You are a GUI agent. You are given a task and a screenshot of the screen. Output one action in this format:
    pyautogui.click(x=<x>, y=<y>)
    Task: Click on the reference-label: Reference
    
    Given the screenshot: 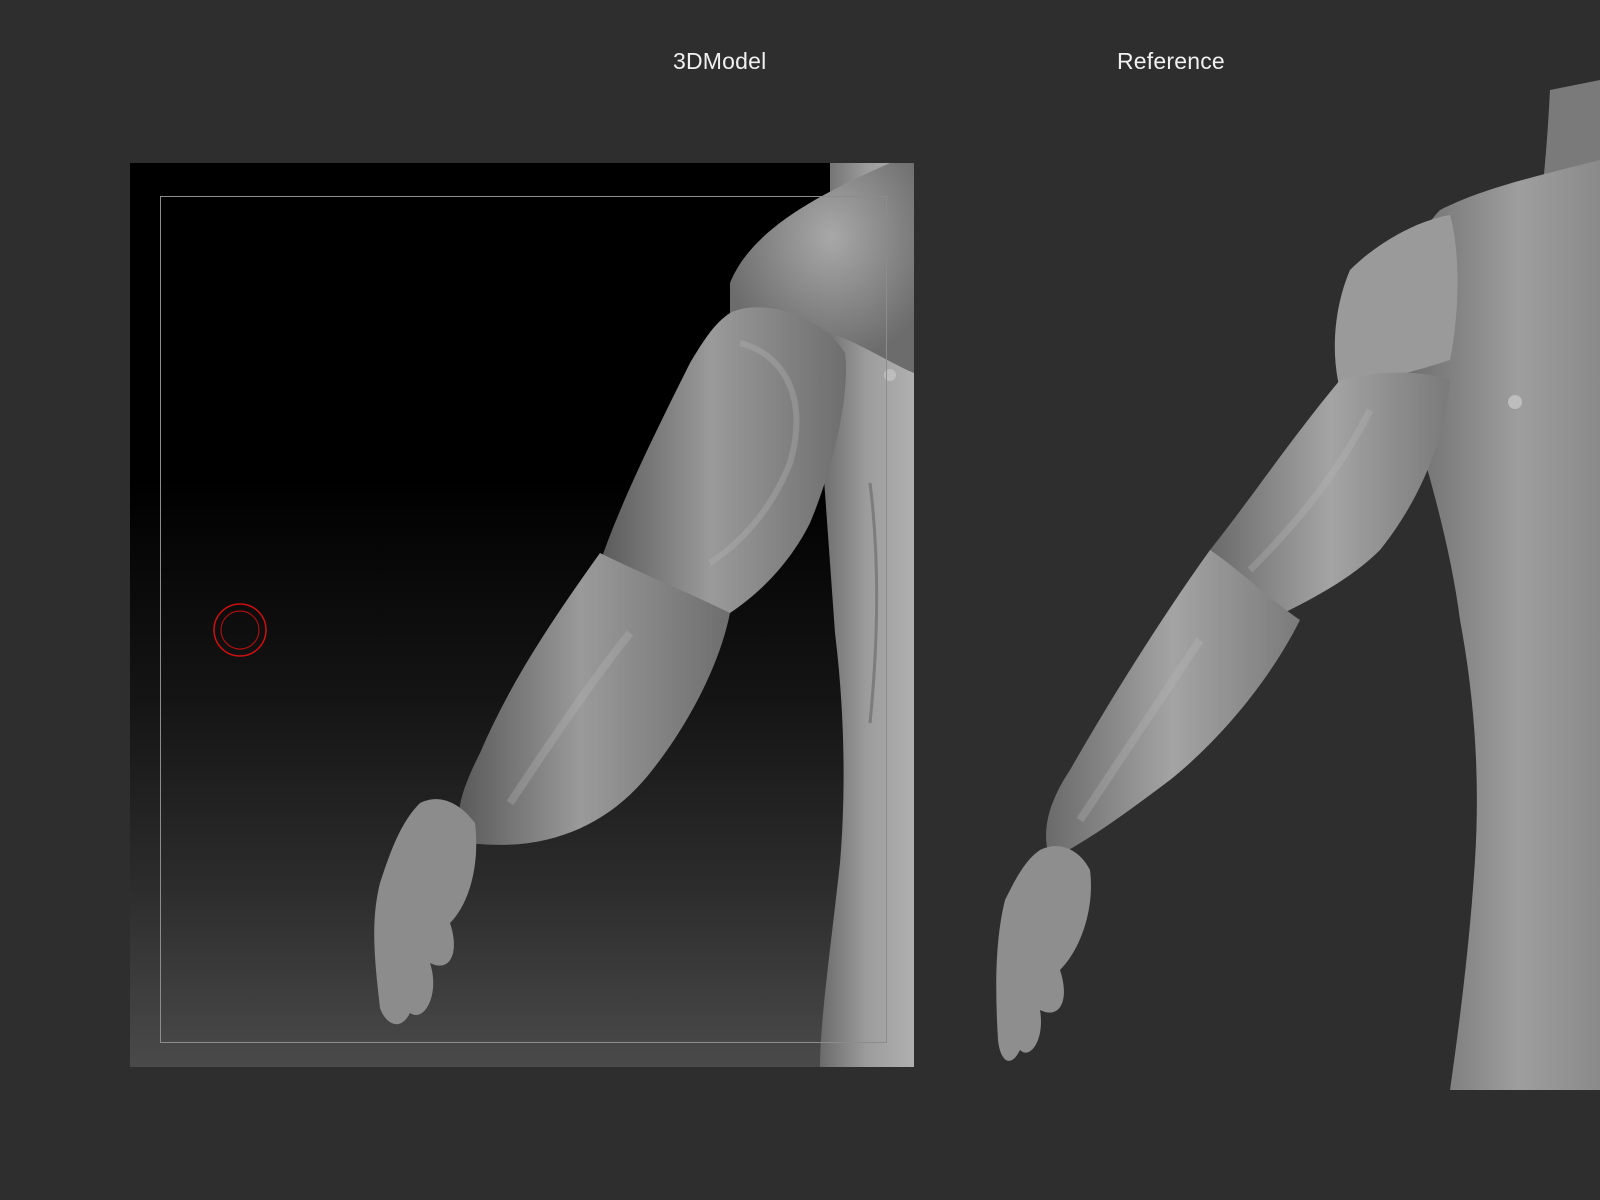 What is the action you would take?
    pyautogui.click(x=1171, y=61)
    